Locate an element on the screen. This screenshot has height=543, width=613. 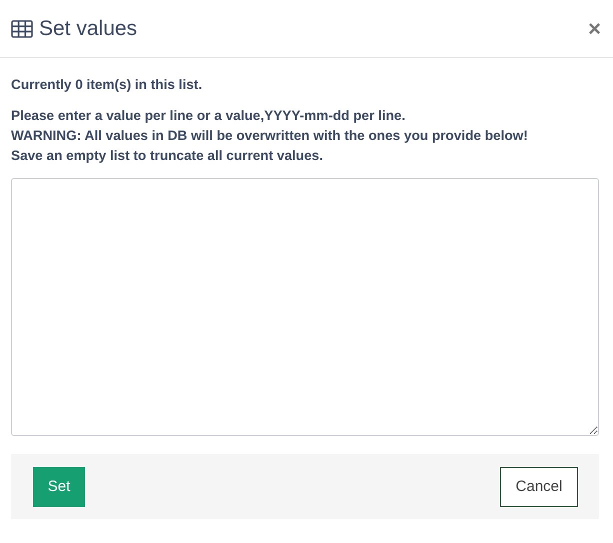
table-icon is located at coordinates (22, 29).